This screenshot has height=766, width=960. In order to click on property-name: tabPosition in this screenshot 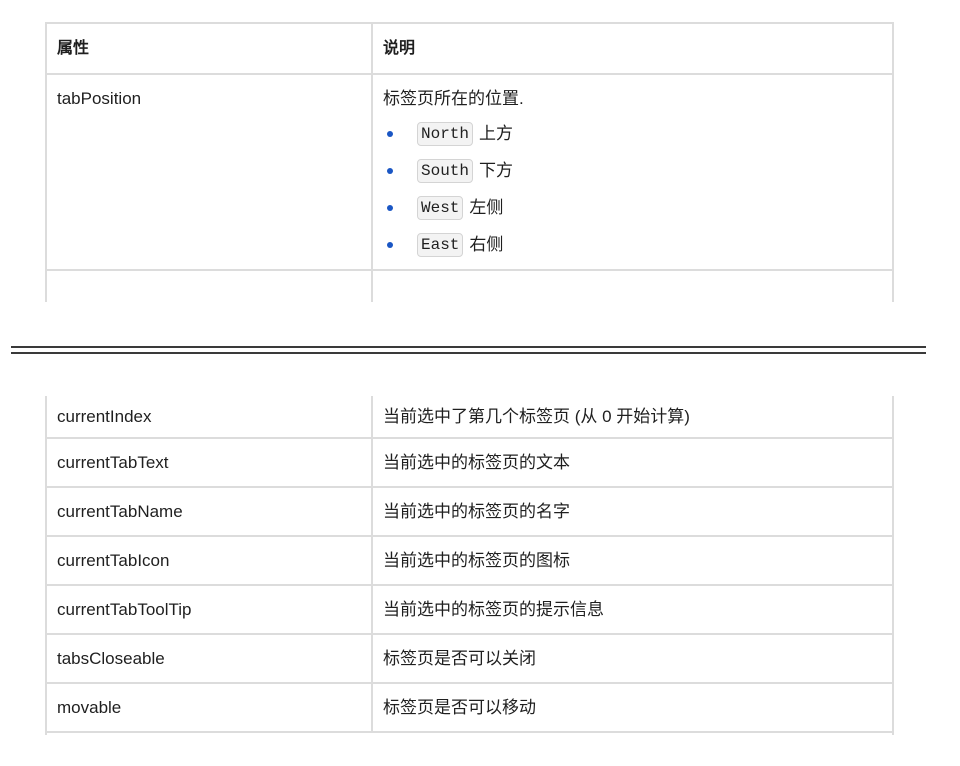, I will do `click(210, 172)`.